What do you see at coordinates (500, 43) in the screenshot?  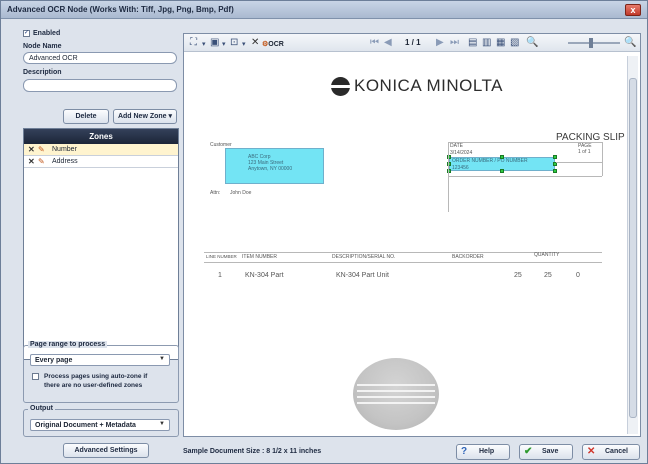 I see `actual-size-icon: ▦` at bounding box center [500, 43].